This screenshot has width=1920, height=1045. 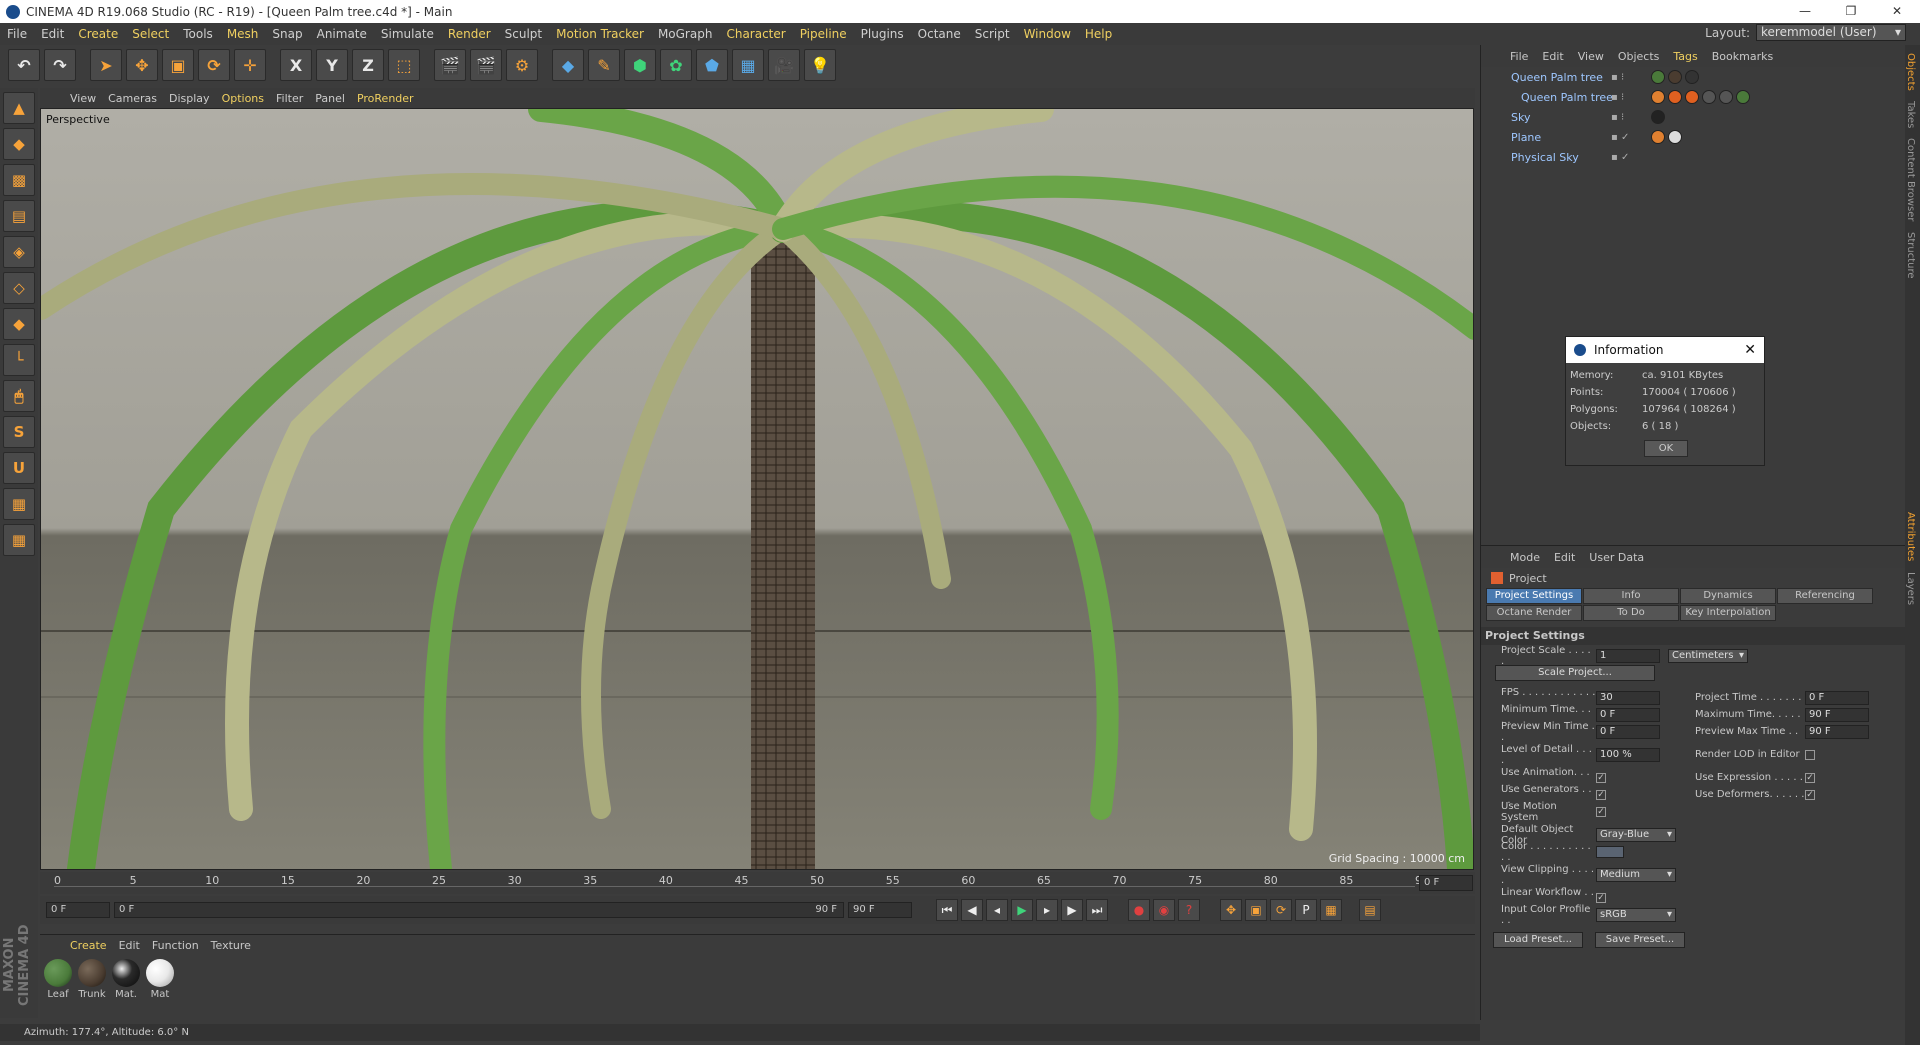 I want to click on object-row-sky: Sky ▪ ⁝, so click(x=1693, y=117).